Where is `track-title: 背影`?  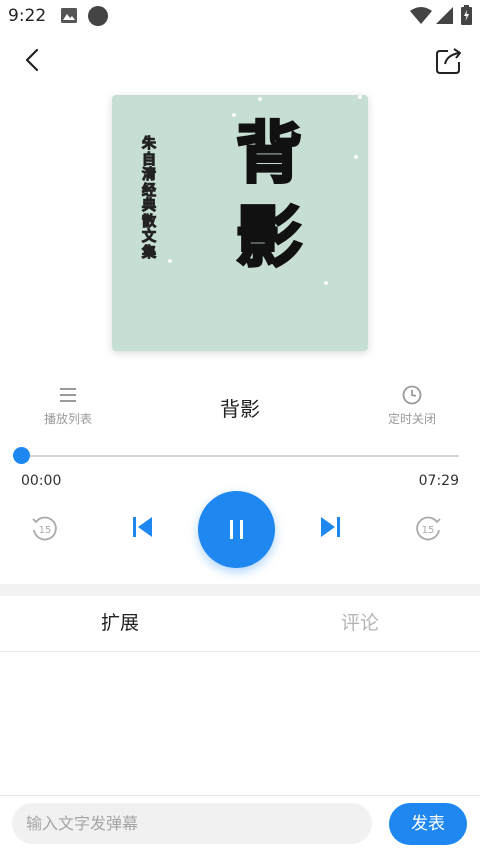
track-title: 背影 is located at coordinates (240, 409).